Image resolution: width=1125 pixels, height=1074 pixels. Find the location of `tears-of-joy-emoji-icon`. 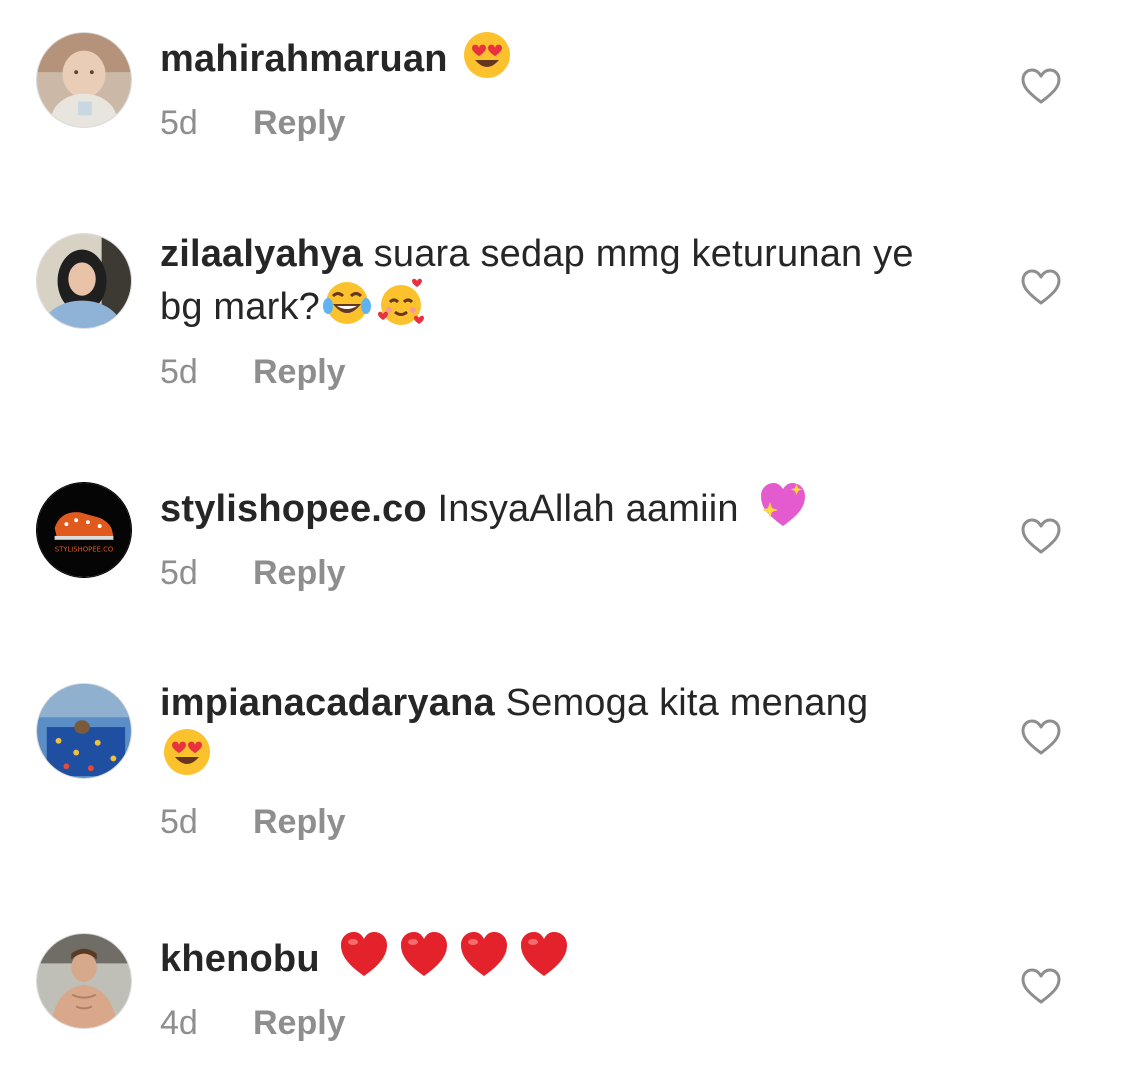

tears-of-joy-emoji-icon is located at coordinates (347, 303).